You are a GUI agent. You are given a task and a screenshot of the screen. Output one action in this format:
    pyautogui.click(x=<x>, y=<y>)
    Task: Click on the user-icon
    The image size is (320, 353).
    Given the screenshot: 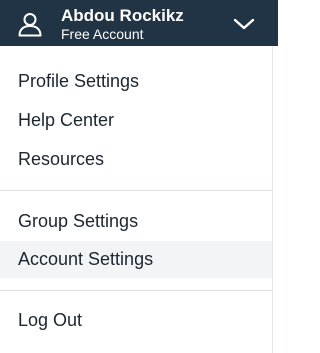 What is the action you would take?
    pyautogui.click(x=30, y=25)
    